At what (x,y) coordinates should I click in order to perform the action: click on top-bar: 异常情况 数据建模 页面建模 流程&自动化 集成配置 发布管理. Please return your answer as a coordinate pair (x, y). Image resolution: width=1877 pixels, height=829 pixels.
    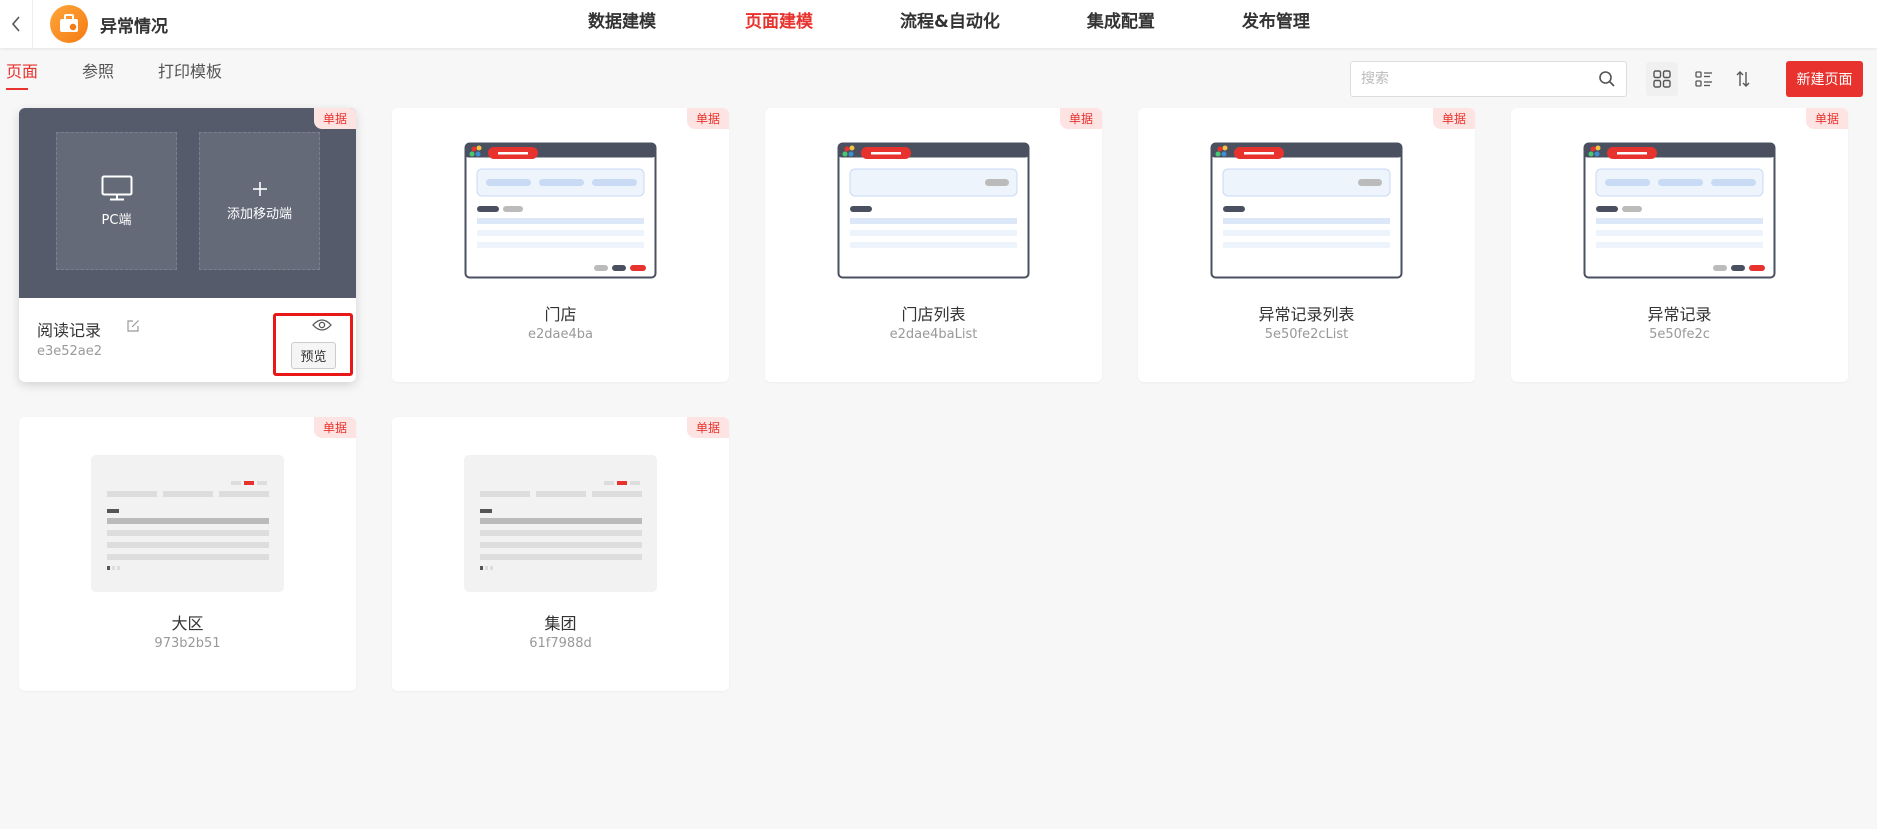
    Looking at the image, I should click on (938, 24).